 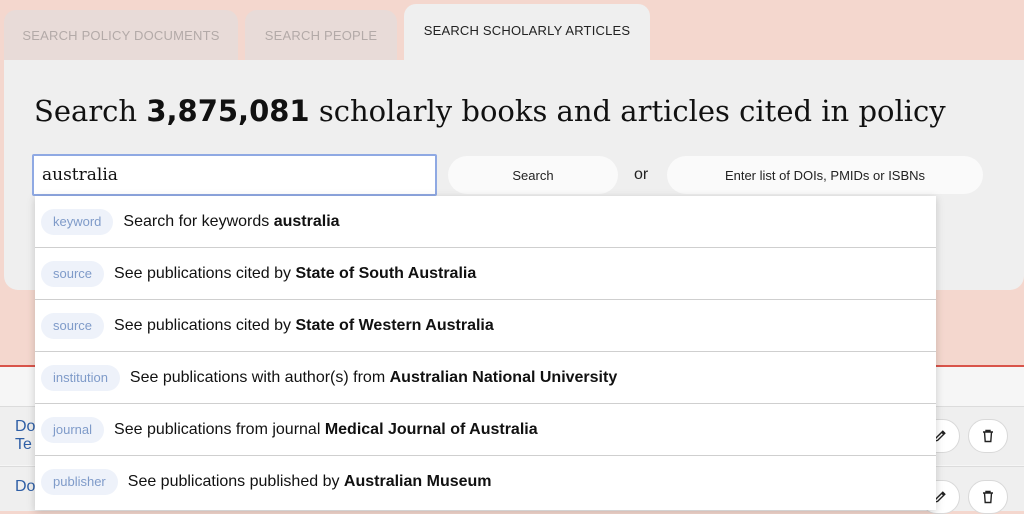 I want to click on search-input, so click(x=234, y=175).